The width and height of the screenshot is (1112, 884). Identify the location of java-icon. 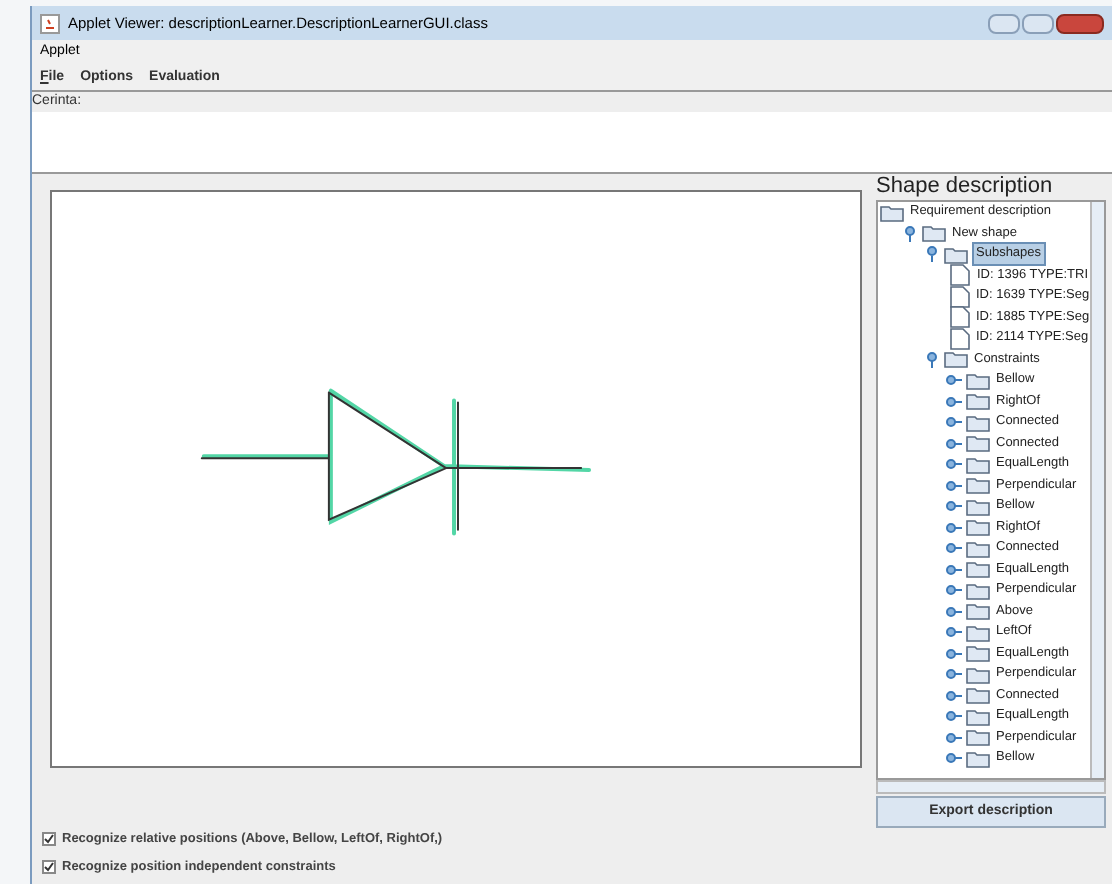
(50, 23).